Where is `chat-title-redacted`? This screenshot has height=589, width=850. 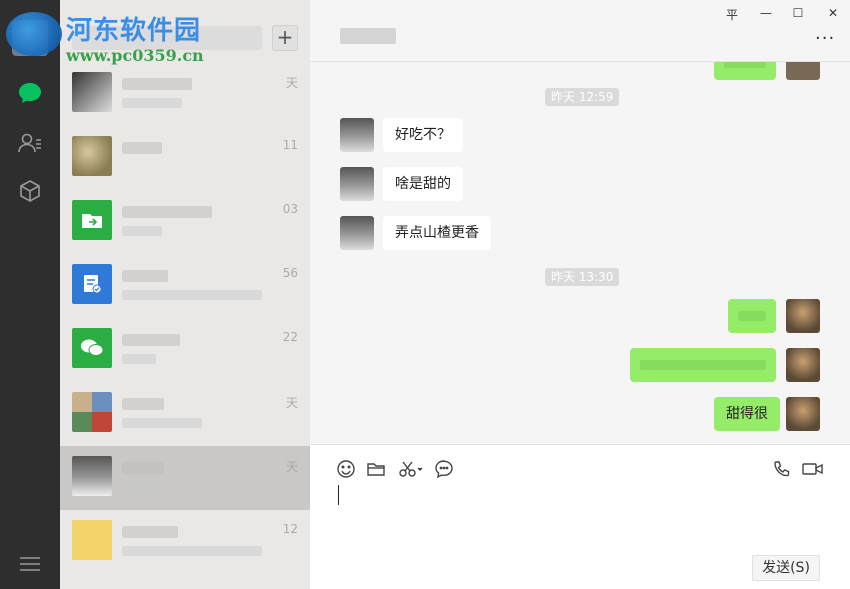 chat-title-redacted is located at coordinates (368, 36).